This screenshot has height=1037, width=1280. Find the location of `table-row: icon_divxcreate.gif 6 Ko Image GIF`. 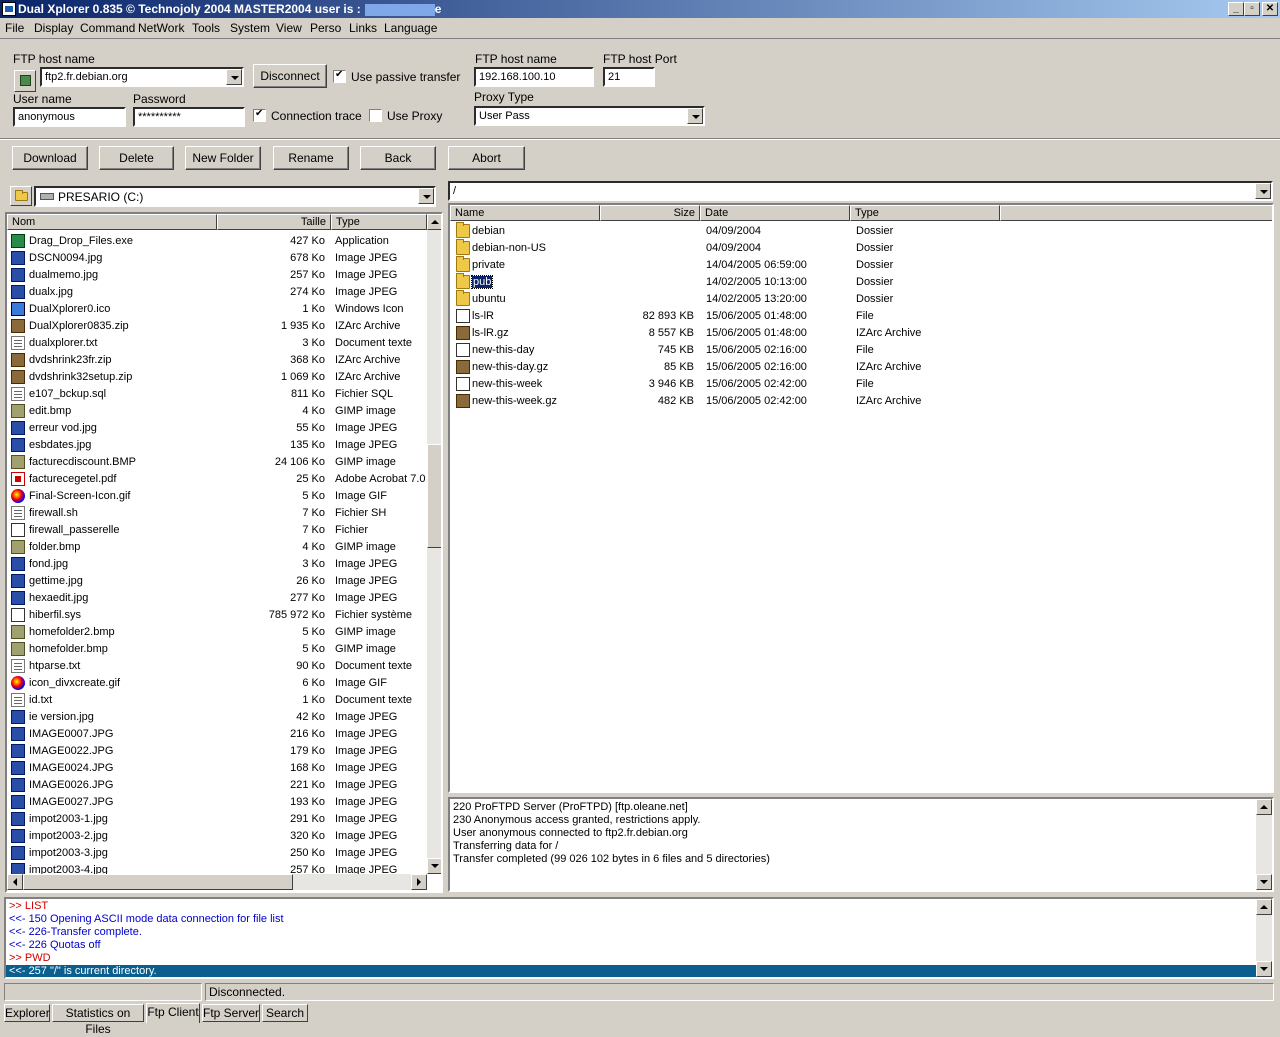

table-row: icon_divxcreate.gif 6 Ko Image GIF is located at coordinates (217, 683).